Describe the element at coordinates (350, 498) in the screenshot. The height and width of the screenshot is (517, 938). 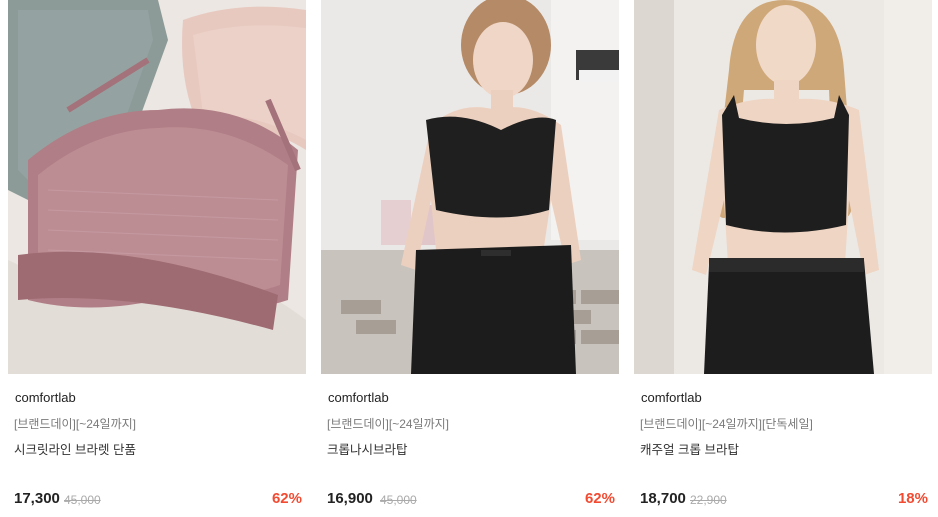
I see `sale-price: 16,900` at that location.